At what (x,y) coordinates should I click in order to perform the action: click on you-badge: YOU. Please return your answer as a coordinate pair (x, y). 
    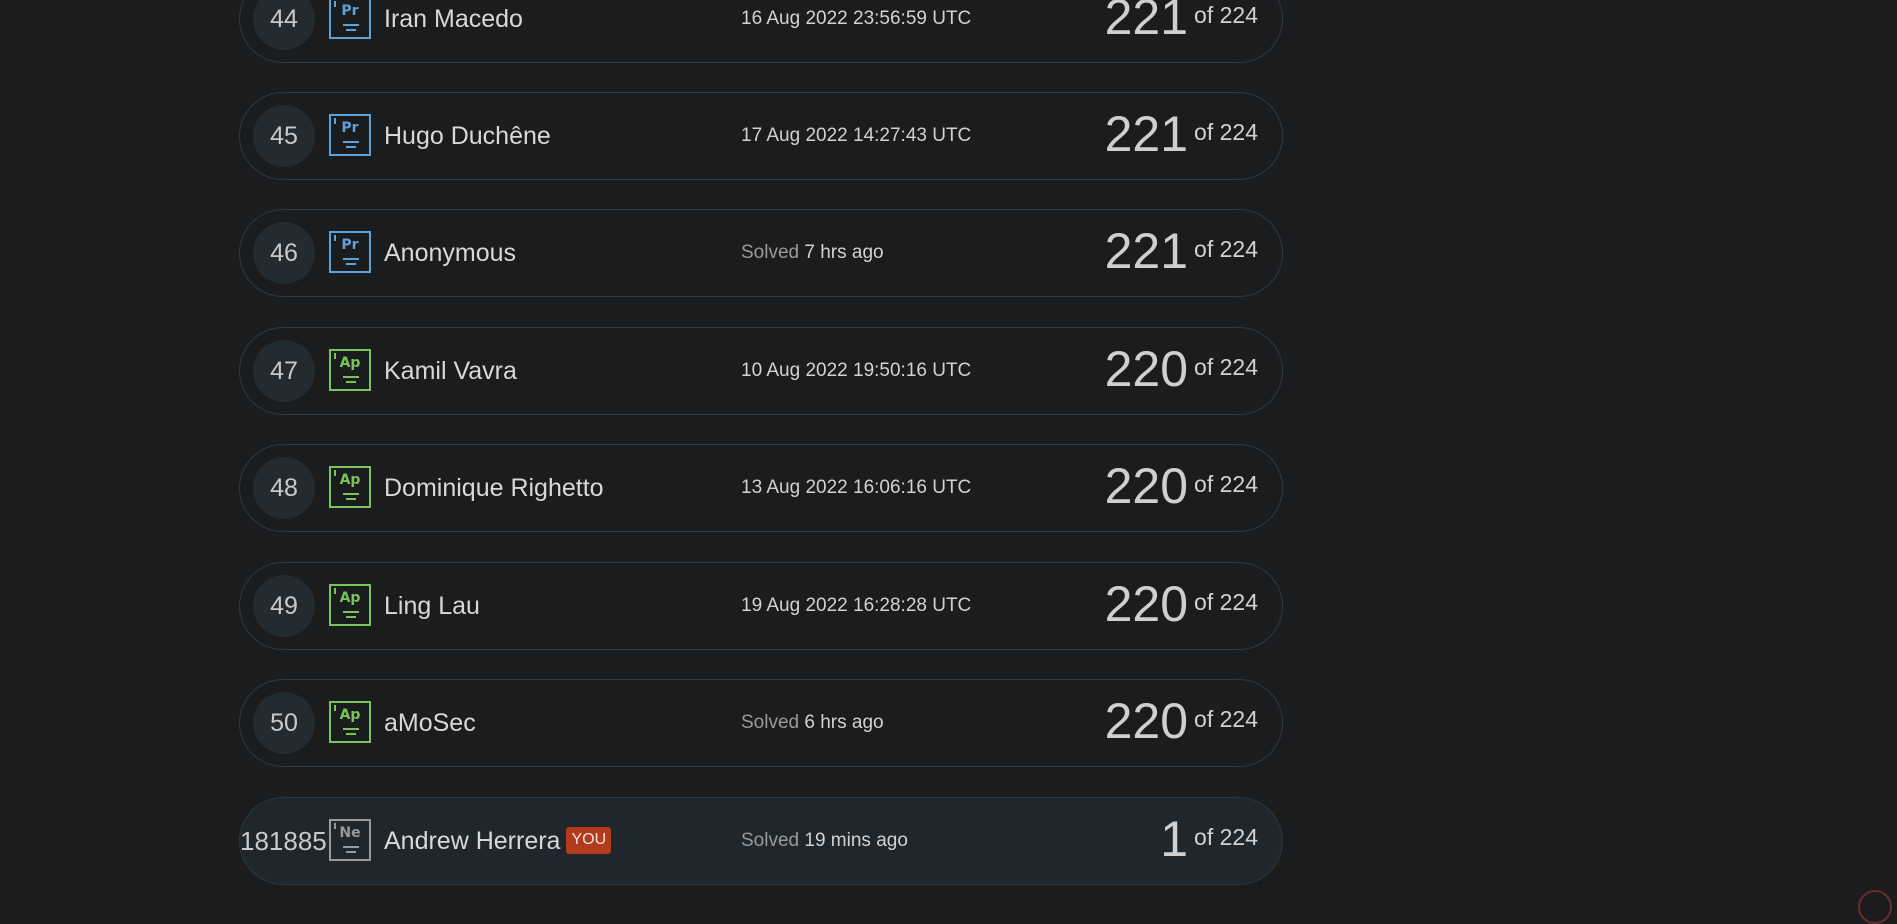
    Looking at the image, I should click on (589, 840).